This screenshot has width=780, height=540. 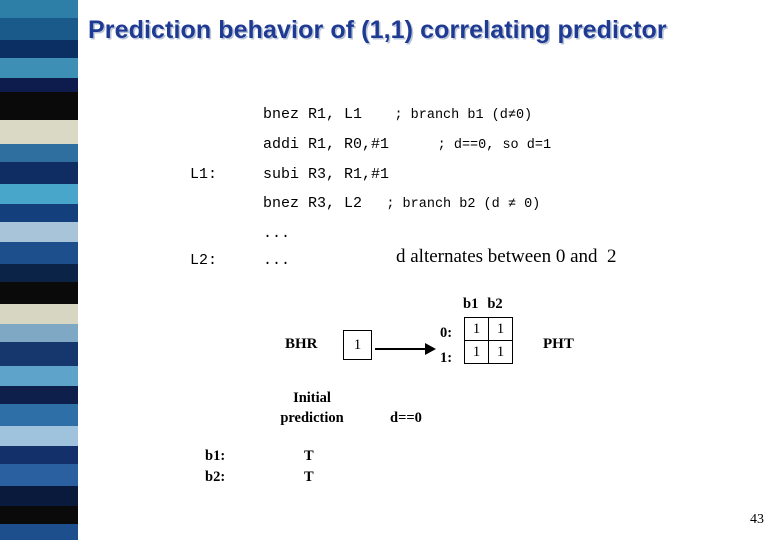 I want to click on d-equals-zero-label: d==0, so click(x=406, y=418).